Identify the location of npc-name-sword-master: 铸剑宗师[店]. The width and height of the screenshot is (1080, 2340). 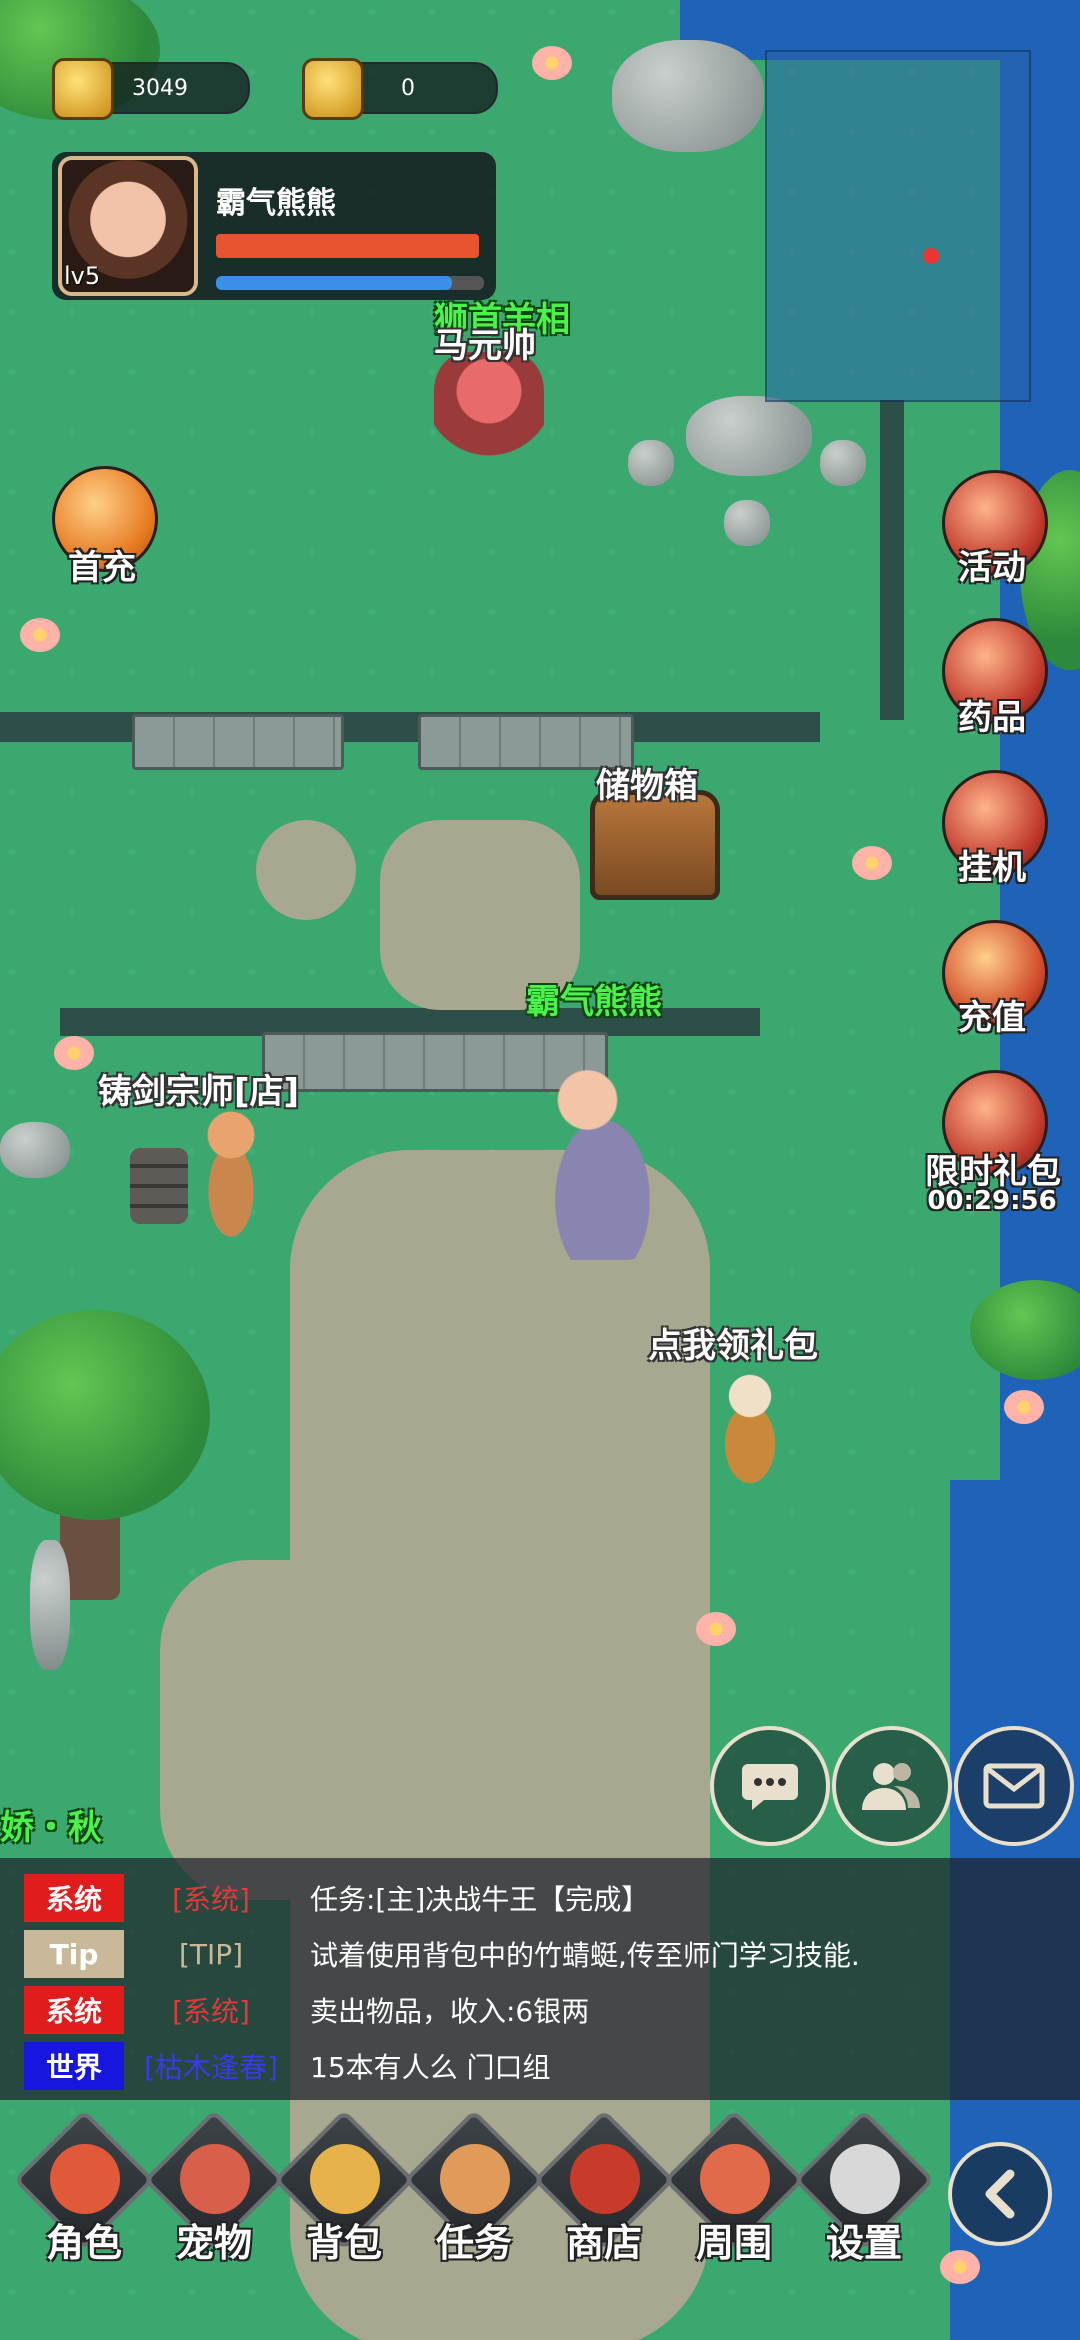
(199, 1092).